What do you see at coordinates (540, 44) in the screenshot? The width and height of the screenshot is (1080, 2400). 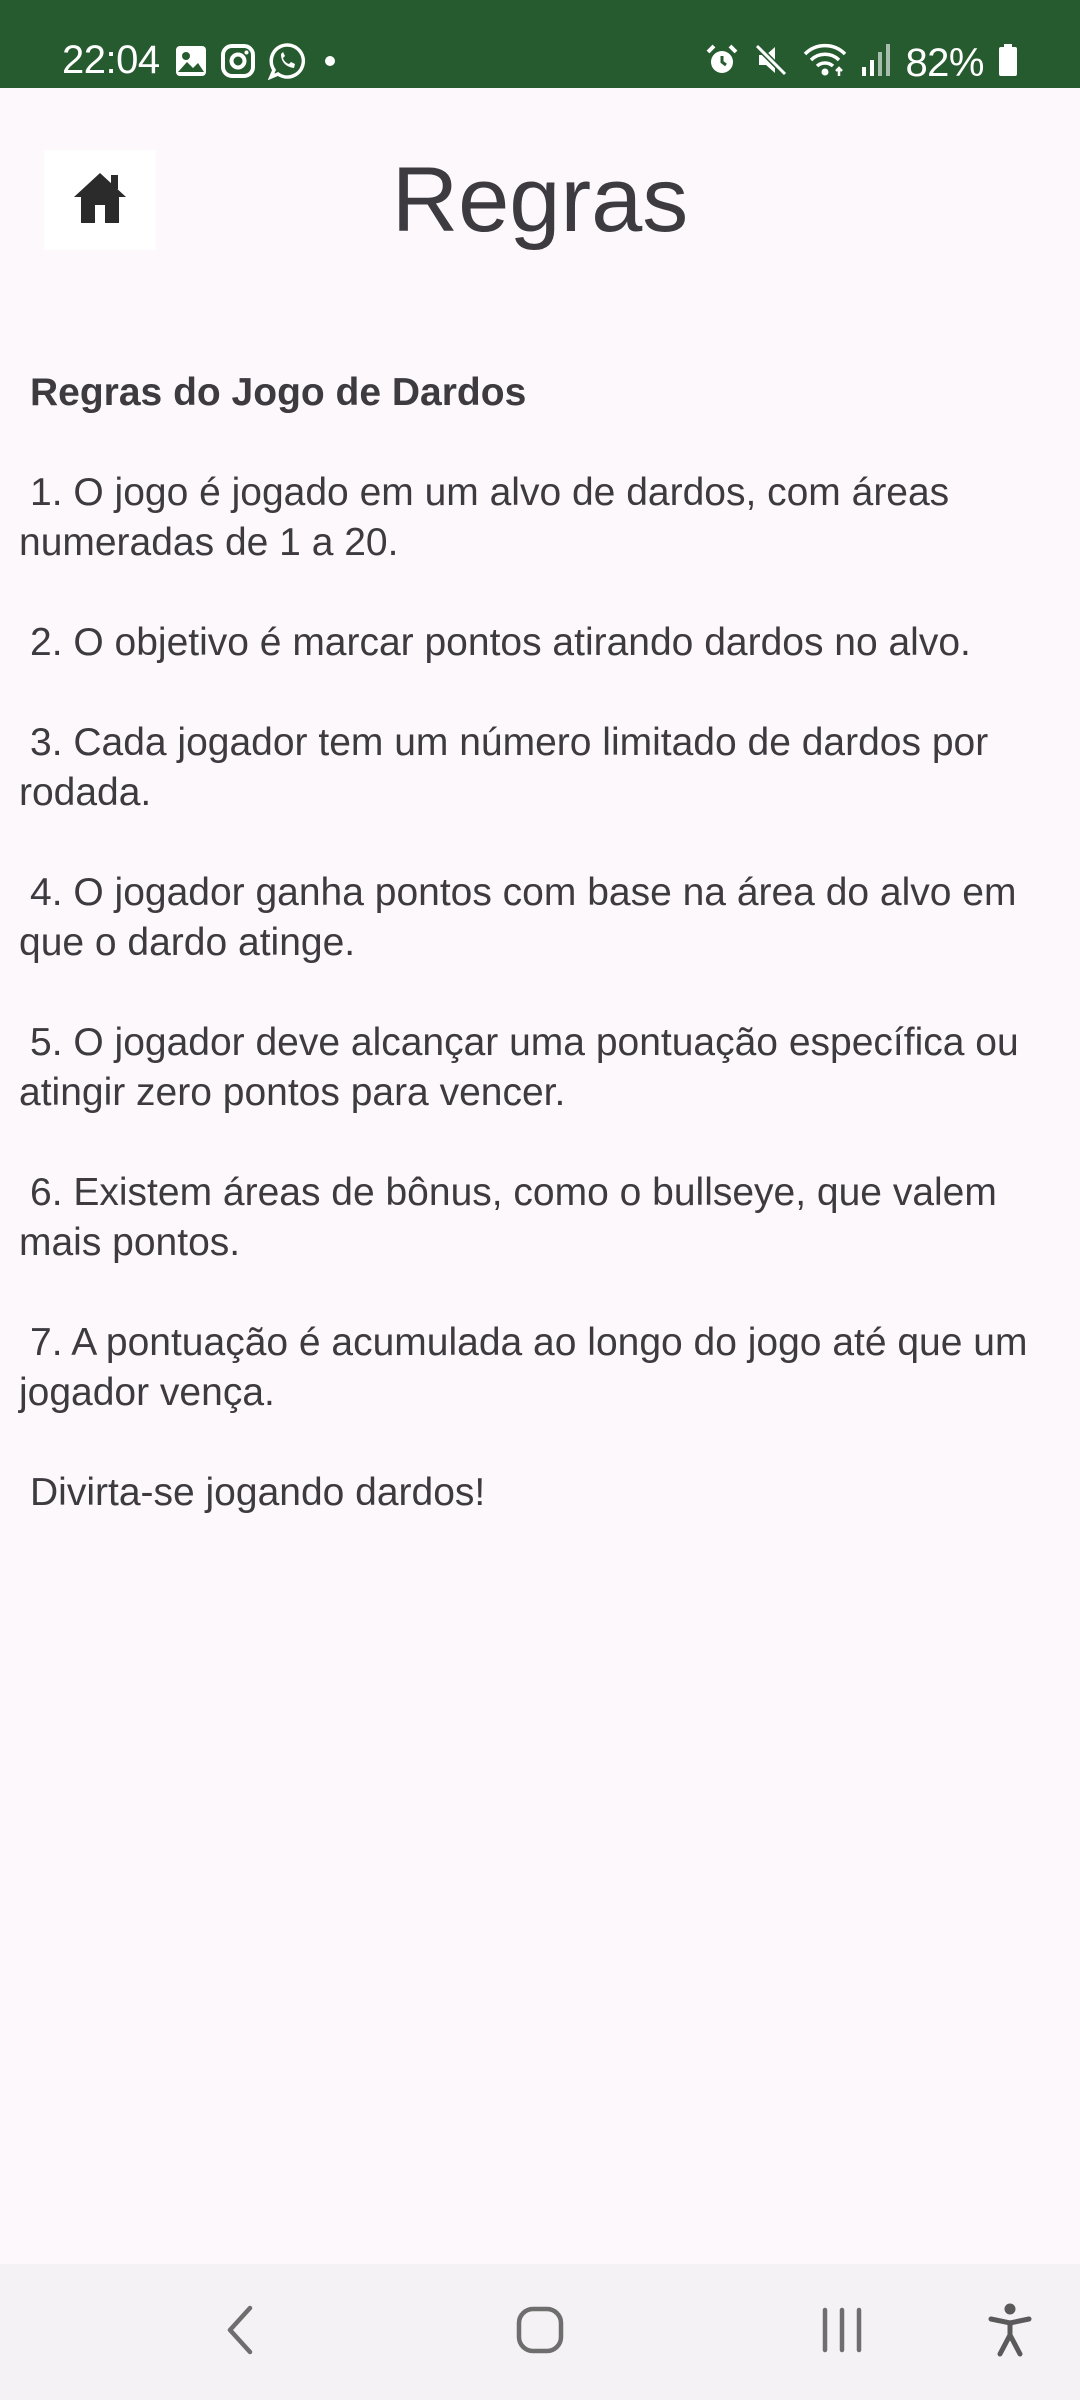 I see `status-bar: 22:04 82%` at bounding box center [540, 44].